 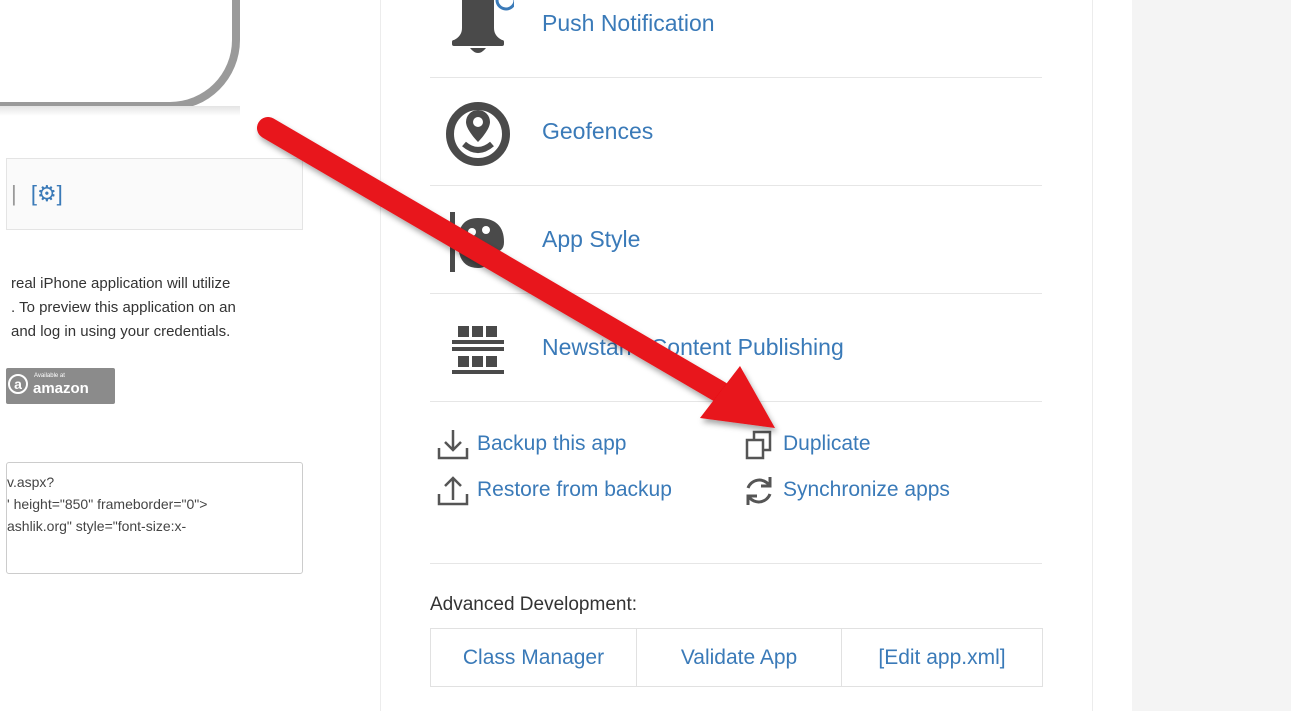 I want to click on feature-row-app-style: App Style, so click(x=736, y=240).